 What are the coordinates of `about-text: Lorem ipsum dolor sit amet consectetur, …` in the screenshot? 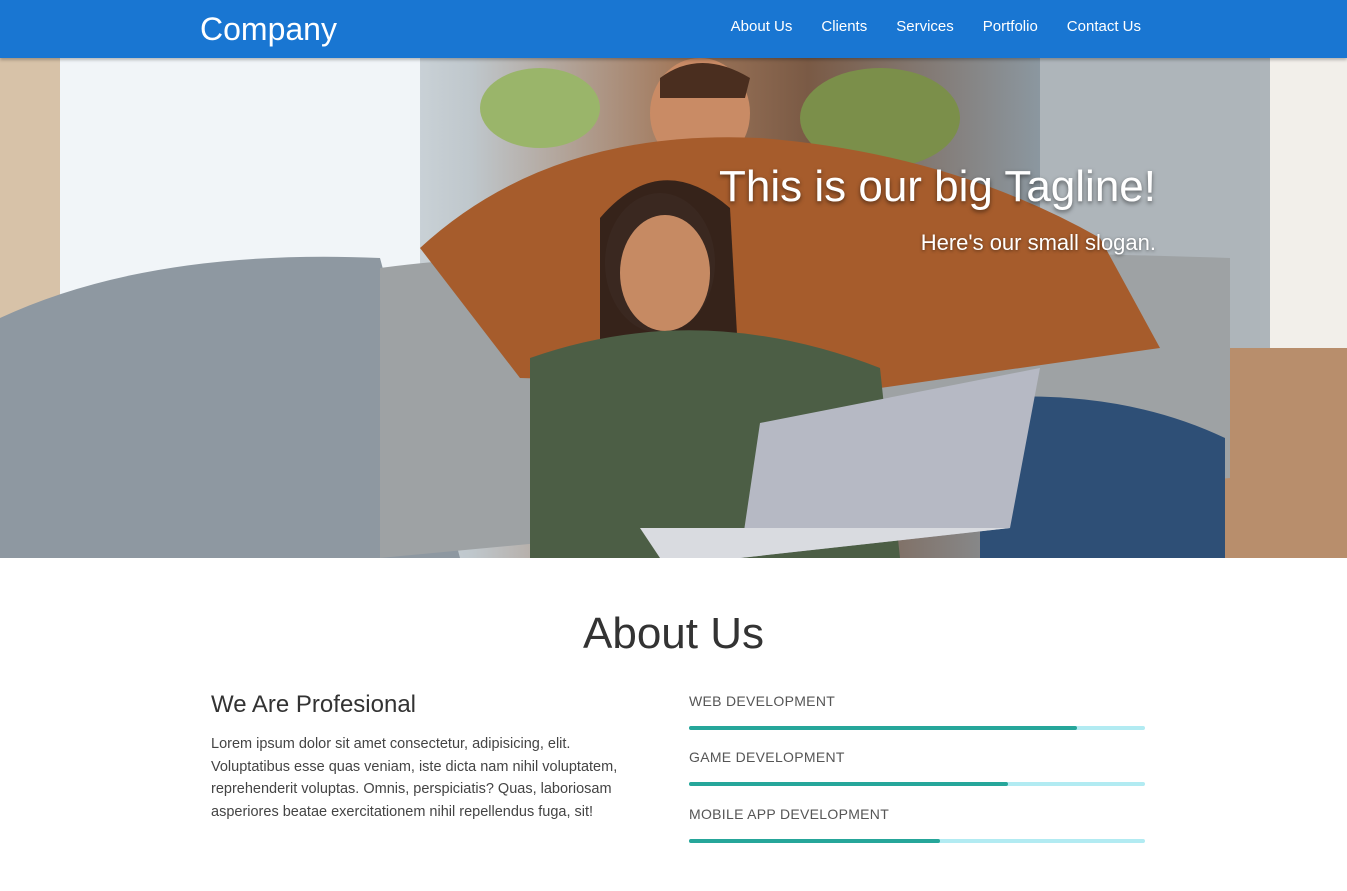 It's located at (414, 778).